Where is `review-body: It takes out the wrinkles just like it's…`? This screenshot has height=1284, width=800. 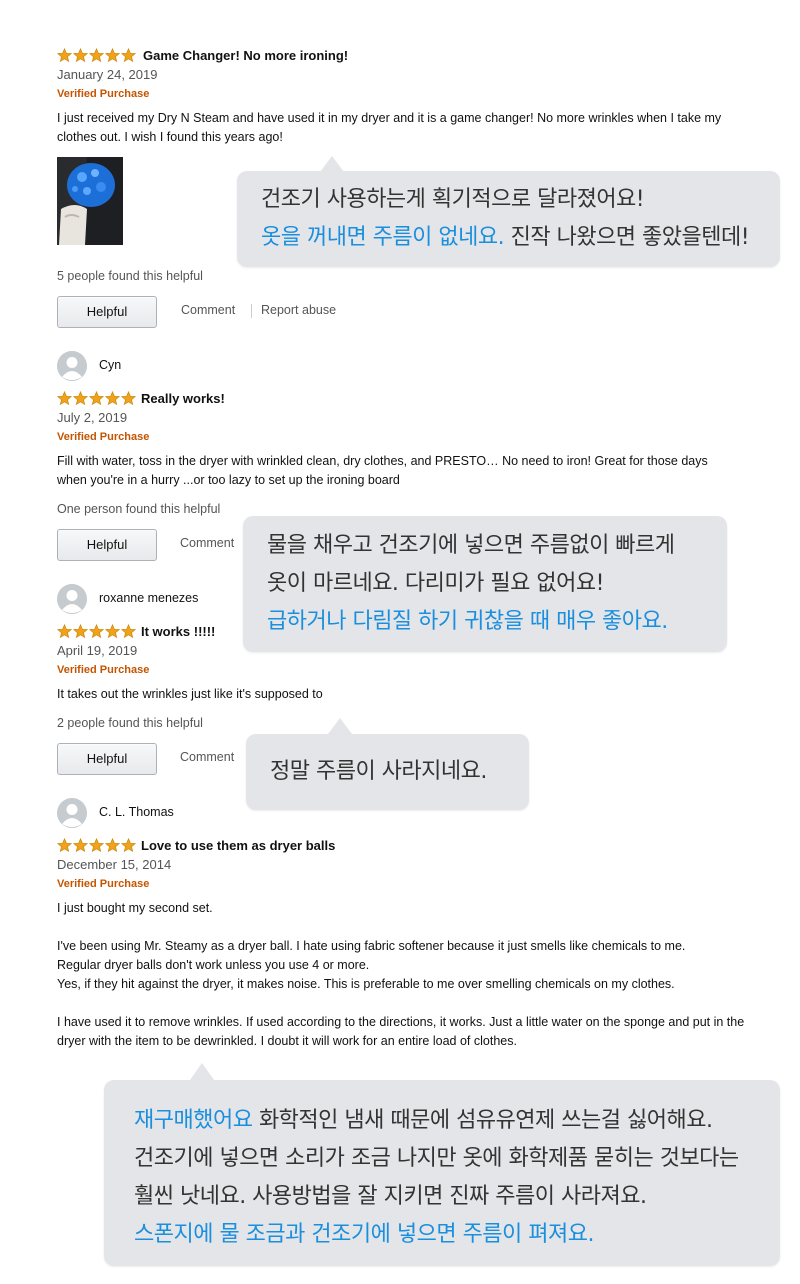
review-body: It takes out the wrinkles just like it's… is located at coordinates (190, 694).